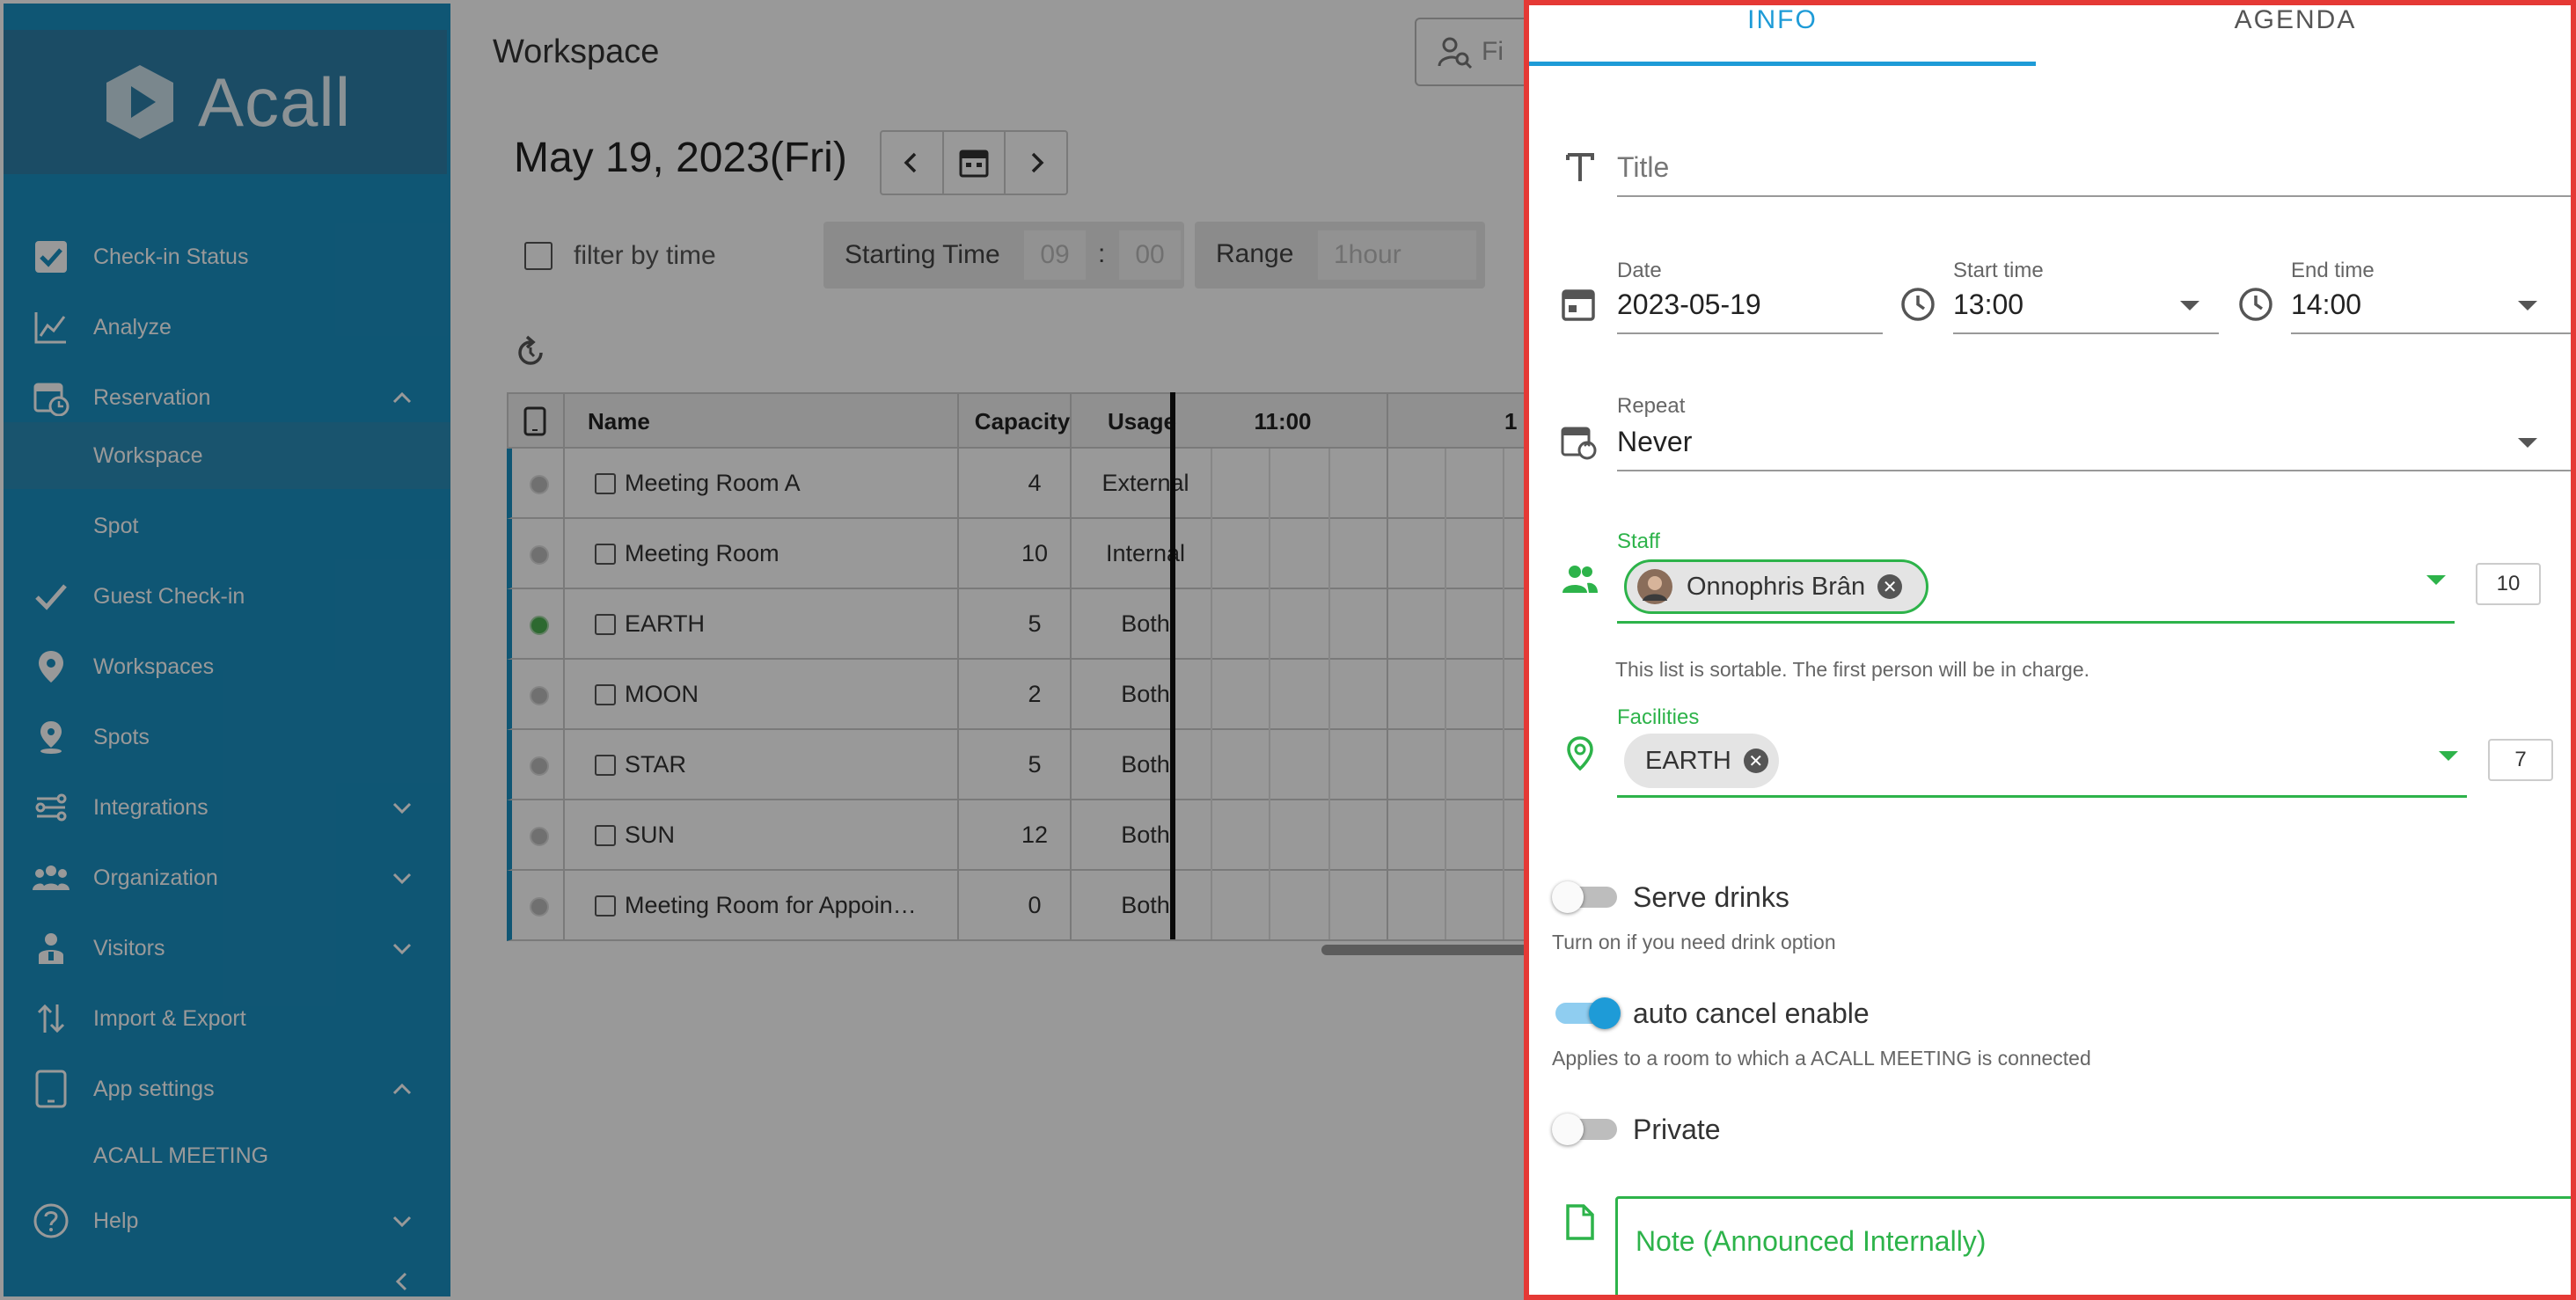 This screenshot has width=2576, height=1300. What do you see at coordinates (227, 397) in the screenshot?
I see `sidebar-item-reservation: Reservation` at bounding box center [227, 397].